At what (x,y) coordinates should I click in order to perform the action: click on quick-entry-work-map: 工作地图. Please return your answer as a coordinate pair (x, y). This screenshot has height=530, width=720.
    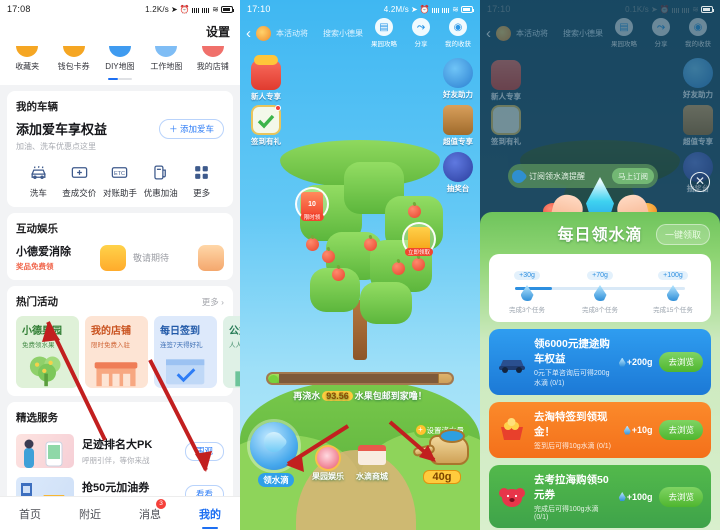
    Looking at the image, I should click on (166, 59).